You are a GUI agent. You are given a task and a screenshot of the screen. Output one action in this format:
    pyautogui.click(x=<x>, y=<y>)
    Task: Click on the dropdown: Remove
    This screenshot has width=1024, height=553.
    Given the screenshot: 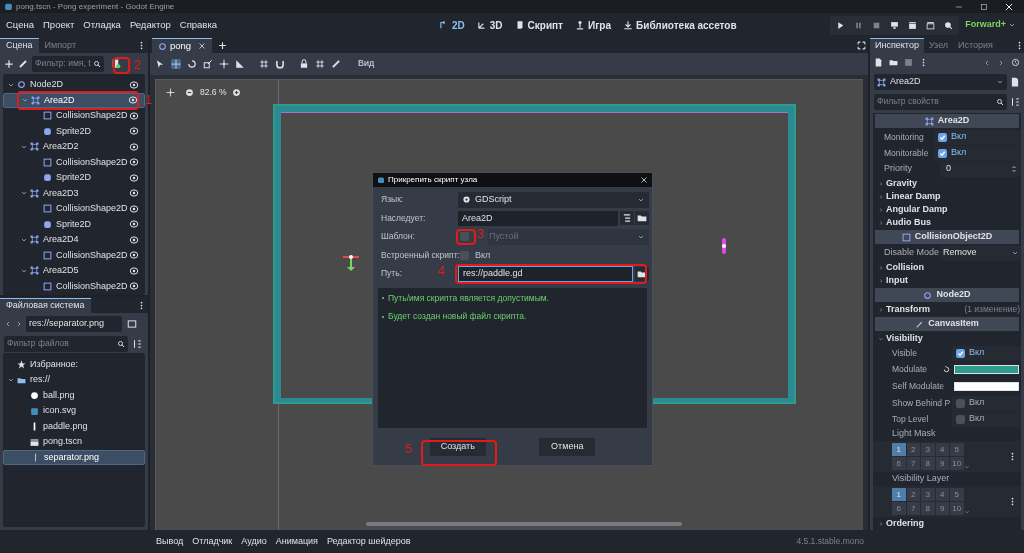 What is the action you would take?
    pyautogui.click(x=980, y=253)
    